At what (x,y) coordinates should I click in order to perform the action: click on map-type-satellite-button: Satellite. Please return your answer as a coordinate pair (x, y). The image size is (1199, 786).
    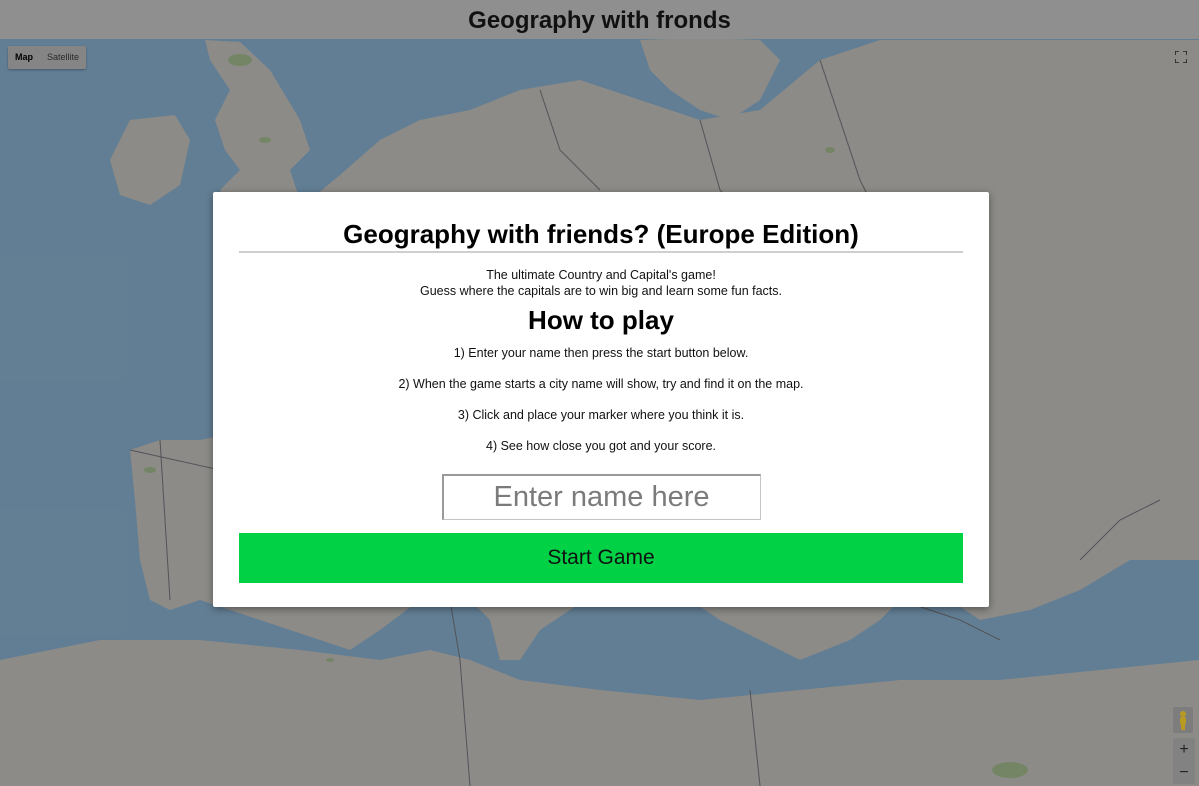
    Looking at the image, I should click on (63, 57).